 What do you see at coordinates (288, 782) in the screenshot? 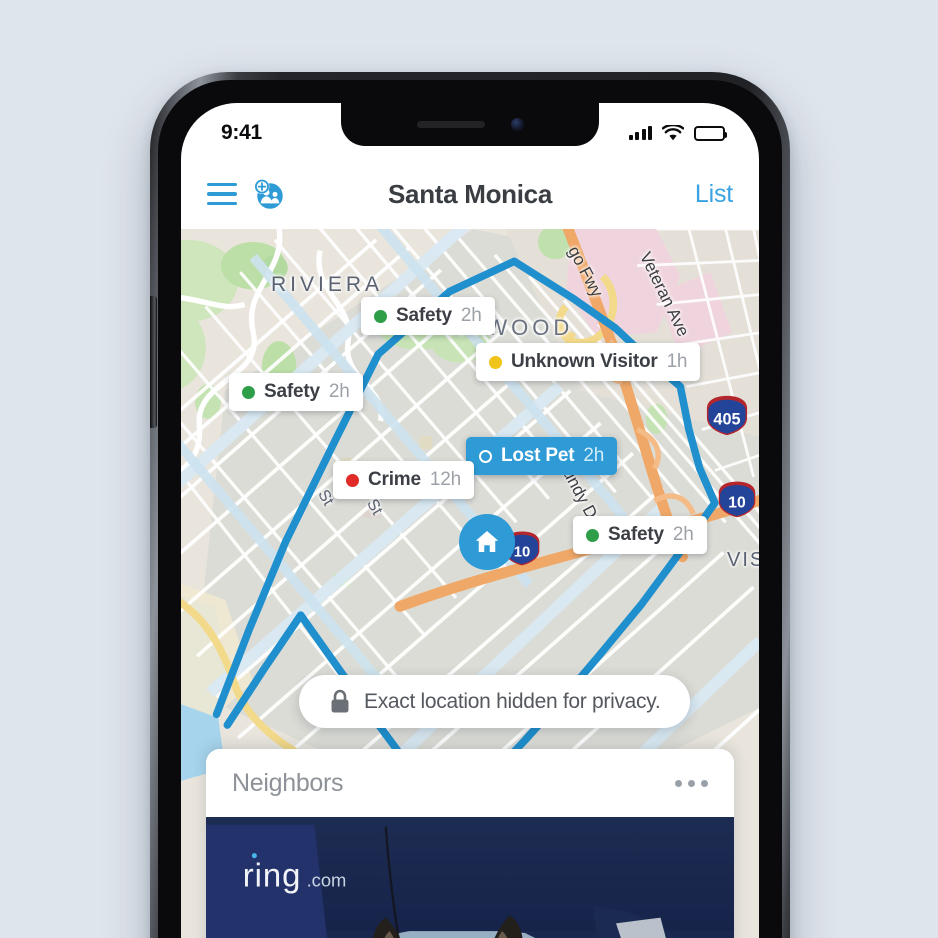
I see `post-card-title: Neighbors` at bounding box center [288, 782].